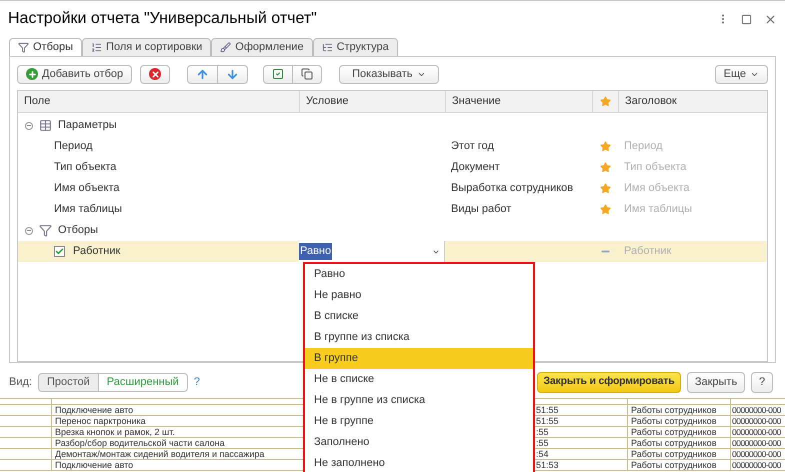 Image resolution: width=785 pixels, height=472 pixels. I want to click on report-cell: 51:53, so click(582, 465).